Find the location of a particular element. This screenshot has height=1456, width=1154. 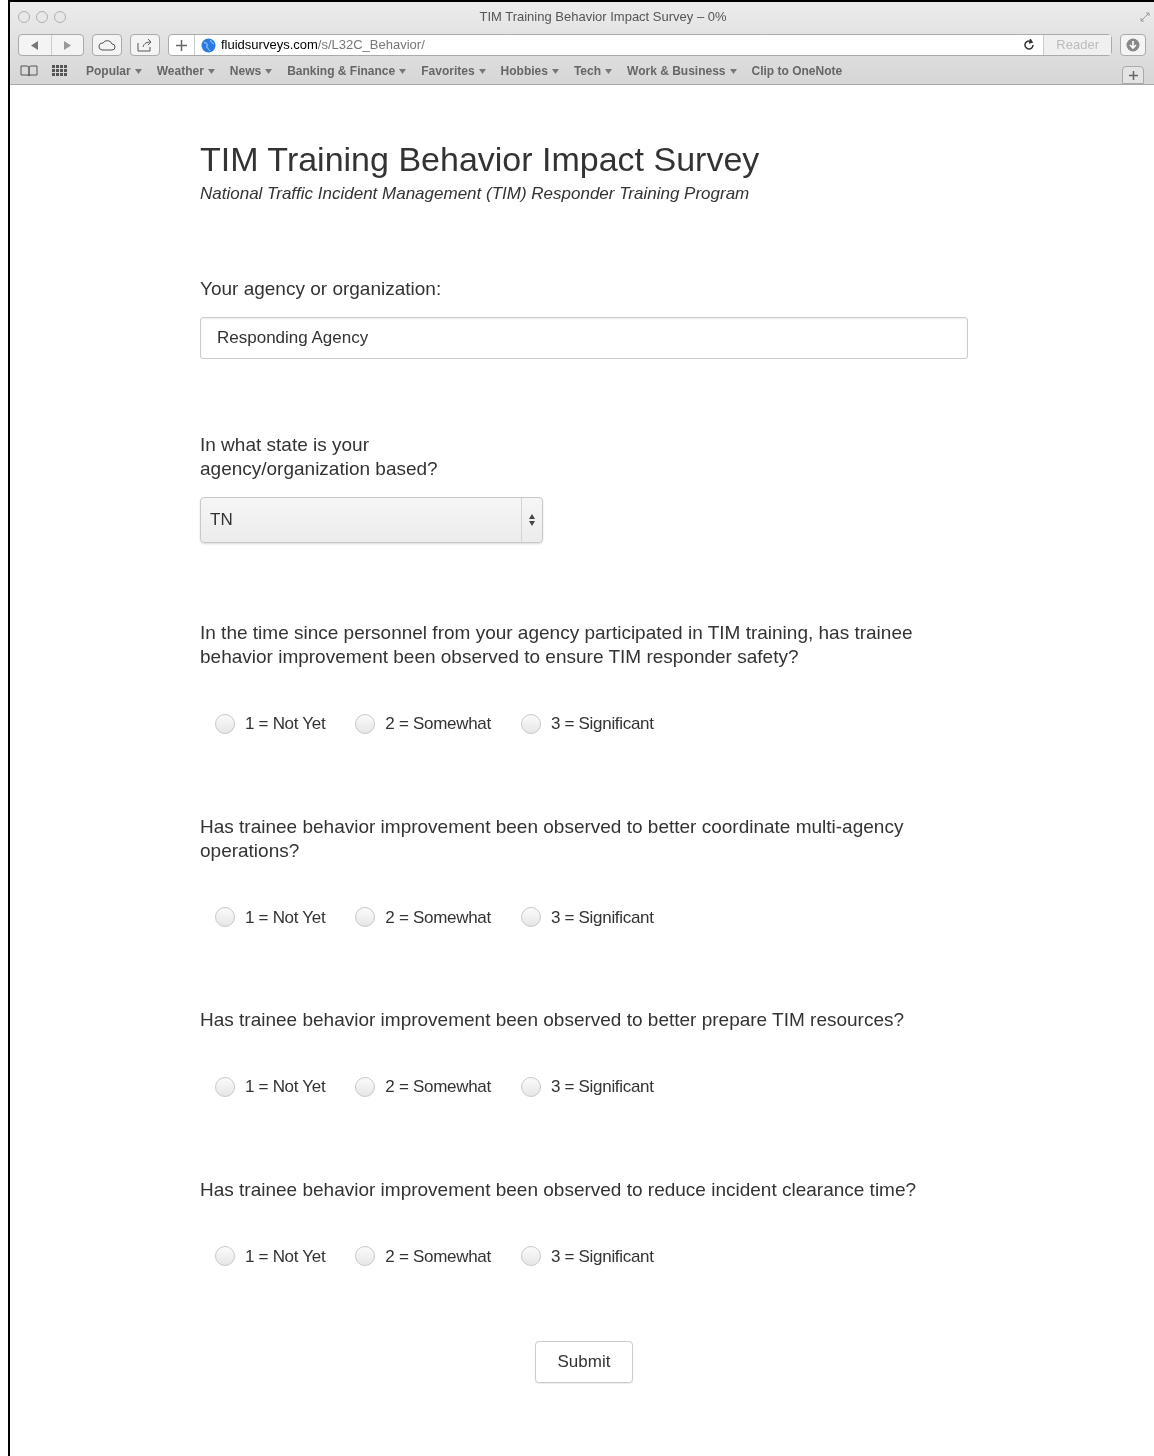

question-label: Has trainee behavior improvement been observed to reduce incident clearance time? is located at coordinates (559, 1189).